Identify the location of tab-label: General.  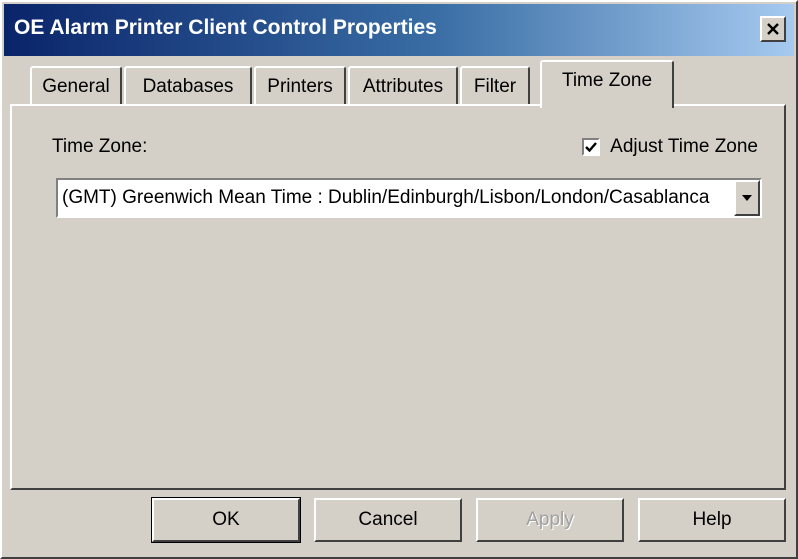
(76, 86).